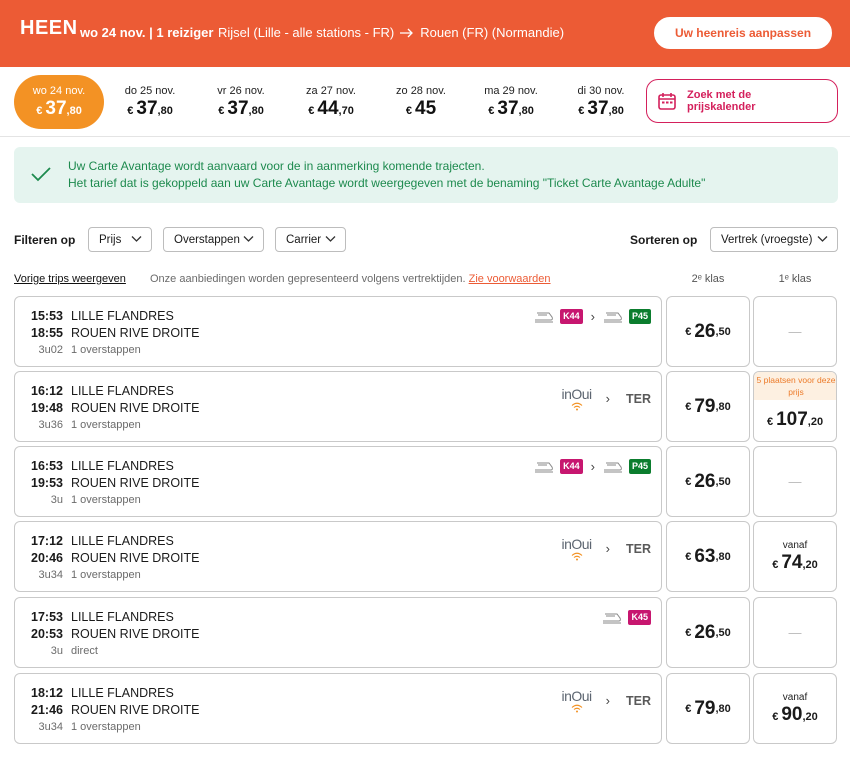 This screenshot has height=757, width=850. Describe the element at coordinates (328, 108) in the screenshot. I see `price-int: 44` at that location.